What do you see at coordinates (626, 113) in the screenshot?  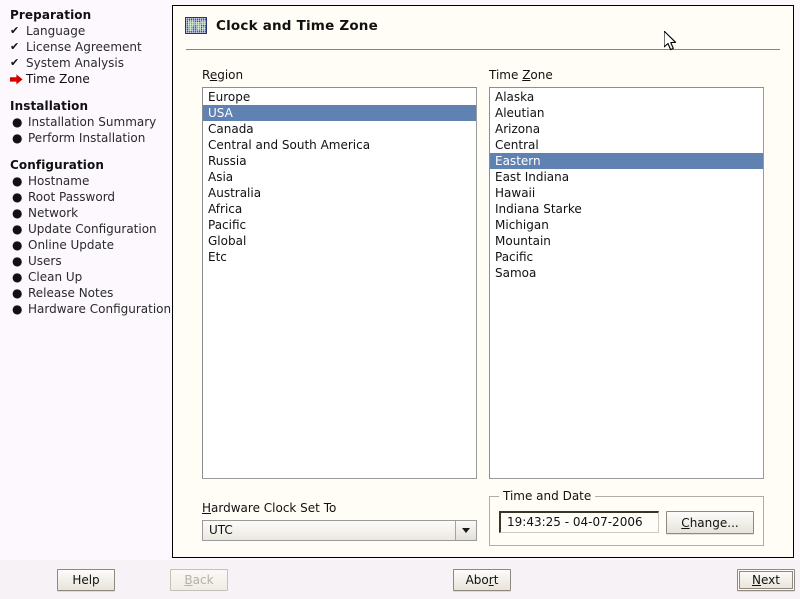 I see `timezone-option: Aleutian` at bounding box center [626, 113].